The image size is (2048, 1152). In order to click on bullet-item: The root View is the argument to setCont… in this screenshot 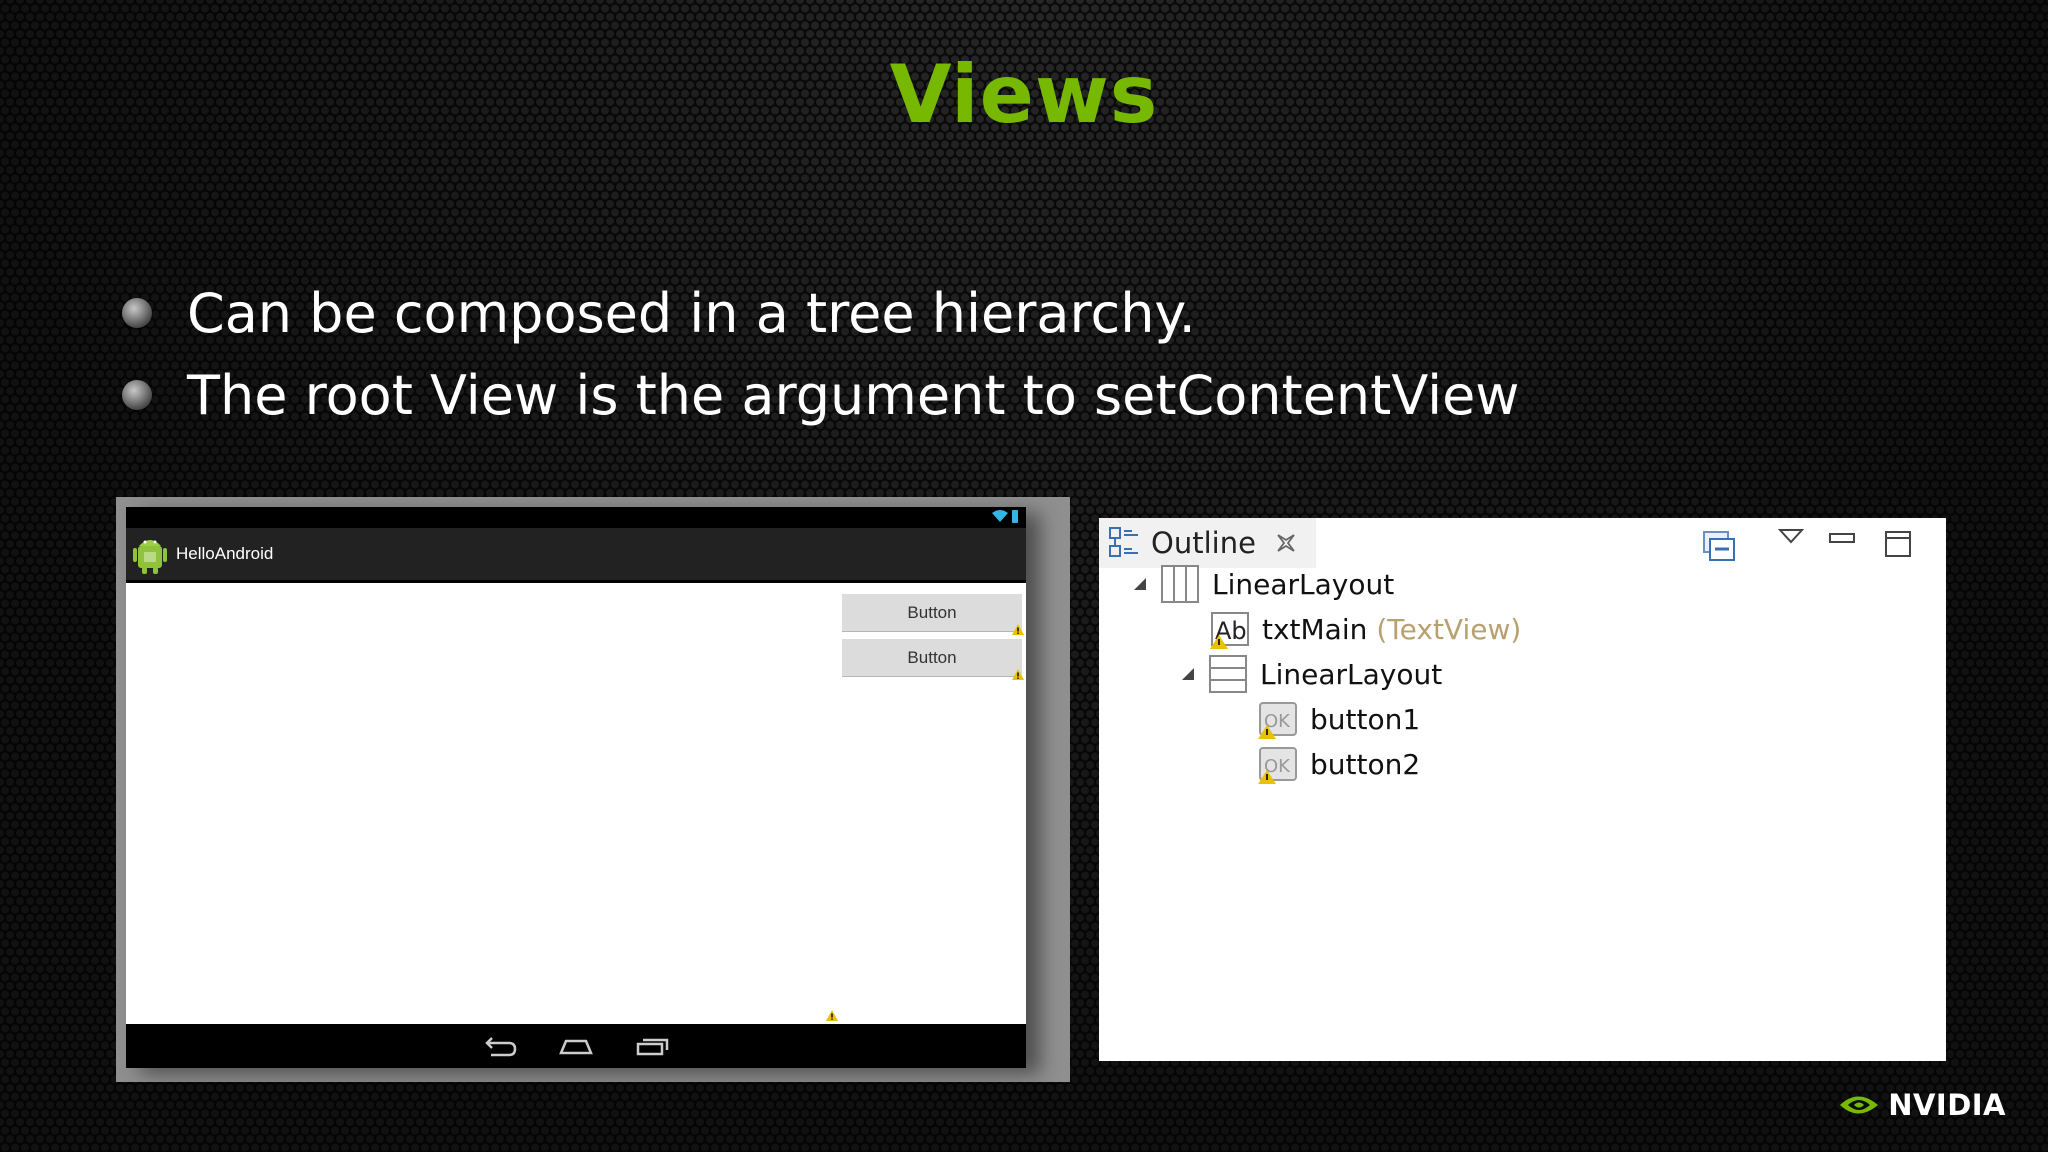, I will do `click(819, 395)`.